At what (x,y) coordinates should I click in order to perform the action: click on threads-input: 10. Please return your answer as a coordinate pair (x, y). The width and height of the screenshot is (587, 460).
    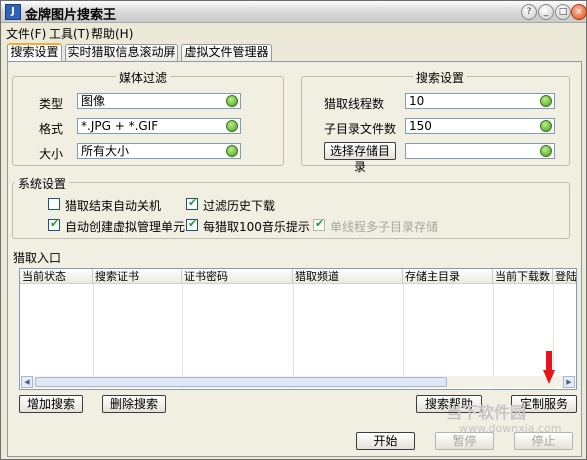
    Looking at the image, I should click on (480, 101).